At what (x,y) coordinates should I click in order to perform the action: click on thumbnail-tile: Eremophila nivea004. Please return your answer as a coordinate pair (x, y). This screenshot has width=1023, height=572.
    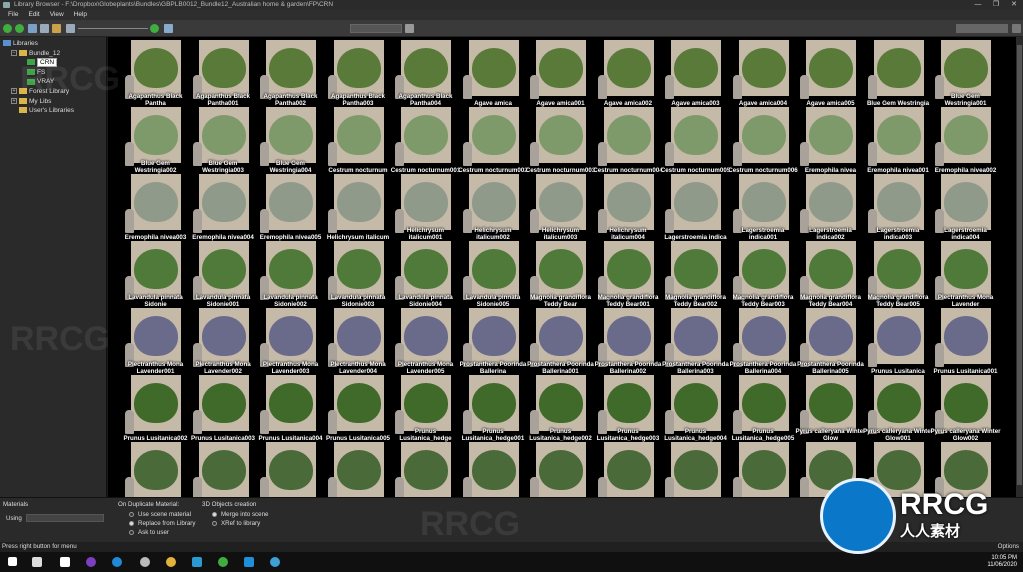
    Looking at the image, I should click on (223, 207).